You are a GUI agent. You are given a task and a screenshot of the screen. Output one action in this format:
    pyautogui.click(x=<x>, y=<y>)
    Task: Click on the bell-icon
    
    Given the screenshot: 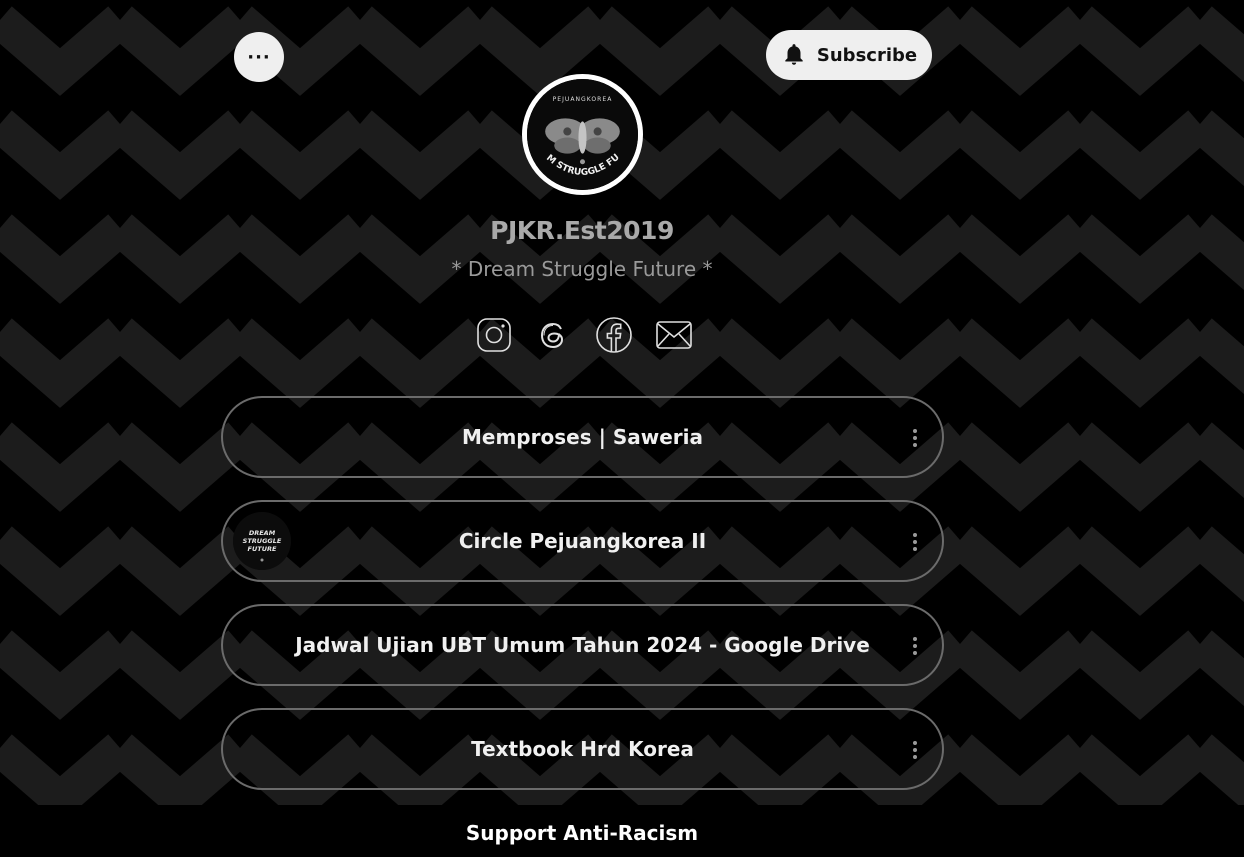 What is the action you would take?
    pyautogui.click(x=794, y=54)
    